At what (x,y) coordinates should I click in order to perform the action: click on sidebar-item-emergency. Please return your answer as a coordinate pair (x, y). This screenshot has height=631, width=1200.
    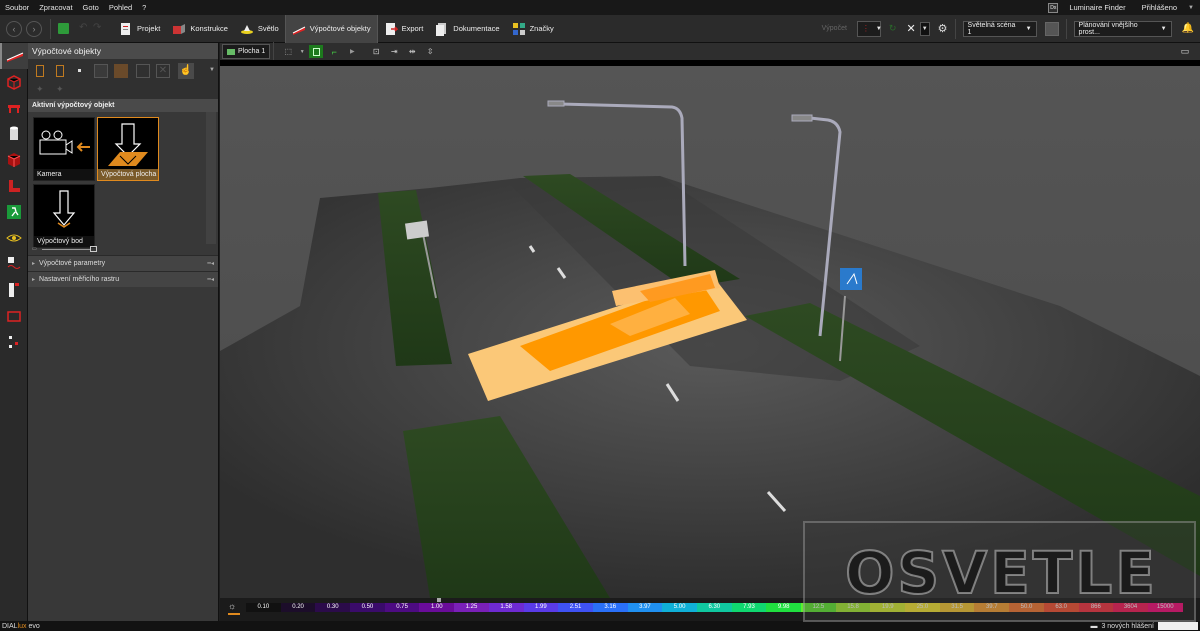
    Looking at the image, I should click on (14, 212).